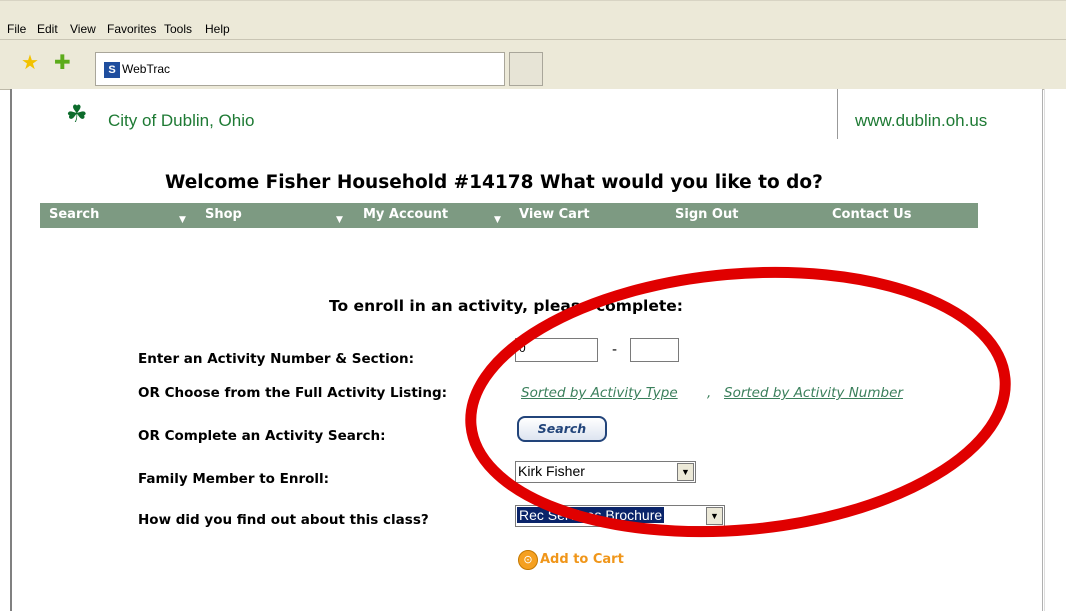  What do you see at coordinates (339, 220) in the screenshot?
I see `account-caret-icon: ▼` at bounding box center [339, 220].